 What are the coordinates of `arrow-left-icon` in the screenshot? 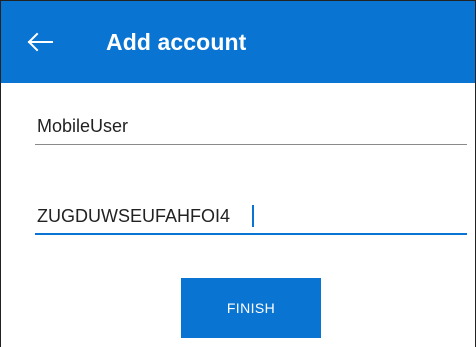 It's located at (40, 42).